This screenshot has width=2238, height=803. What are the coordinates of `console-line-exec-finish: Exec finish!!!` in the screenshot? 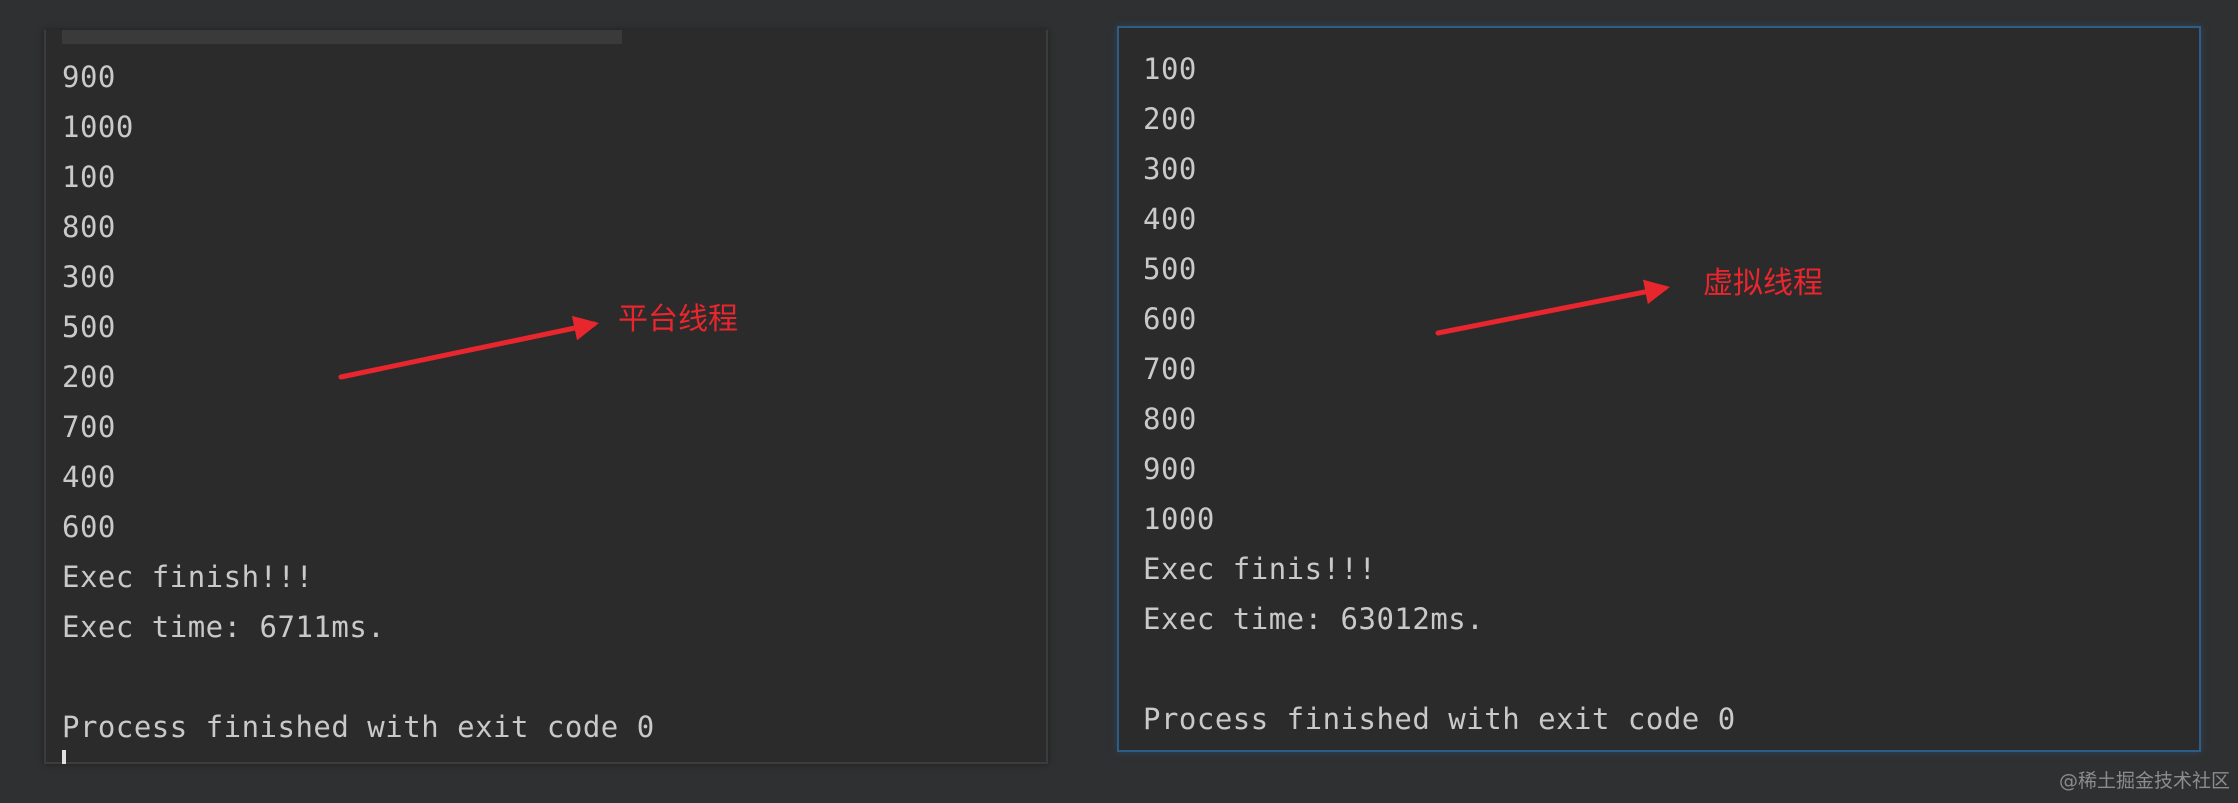 It's located at (188, 577).